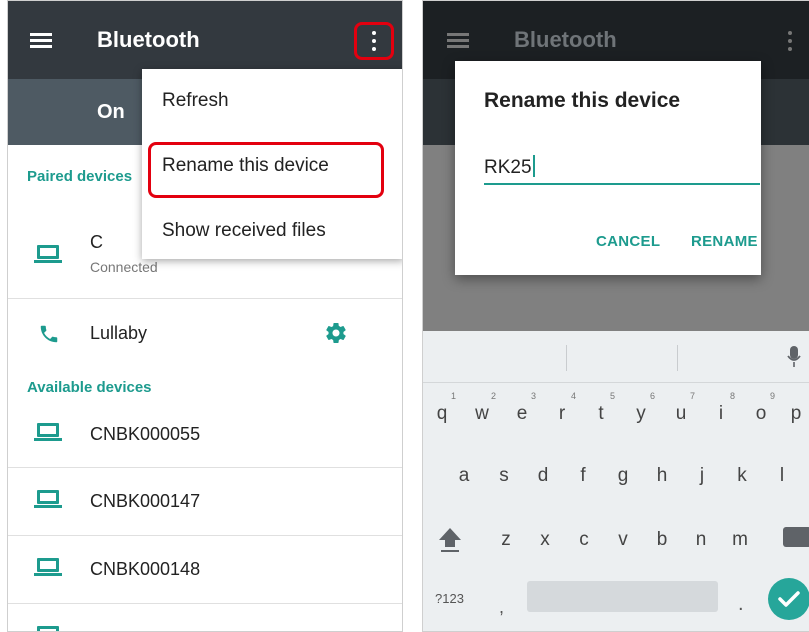 The width and height of the screenshot is (809, 632). Describe the element at coordinates (782, 476) in the screenshot. I see `key-l: l` at that location.